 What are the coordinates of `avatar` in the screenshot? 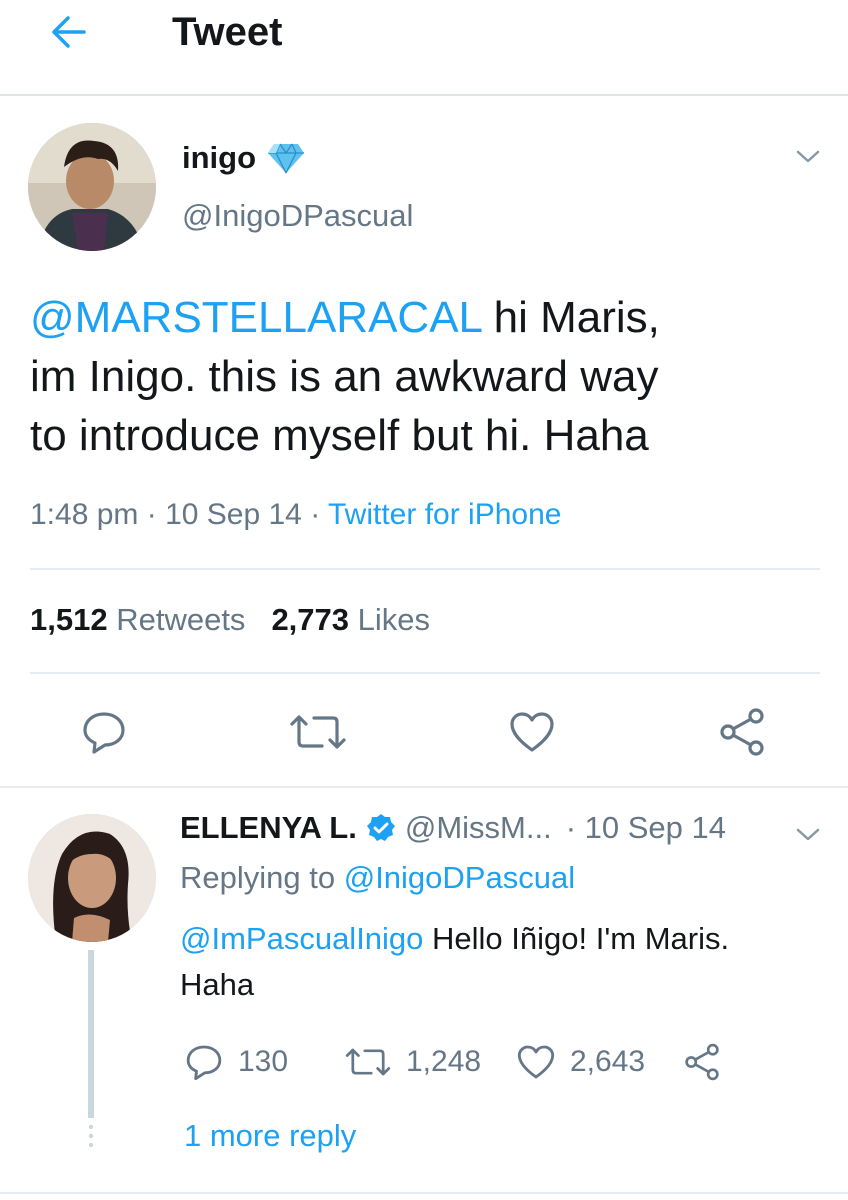 It's located at (92, 187).